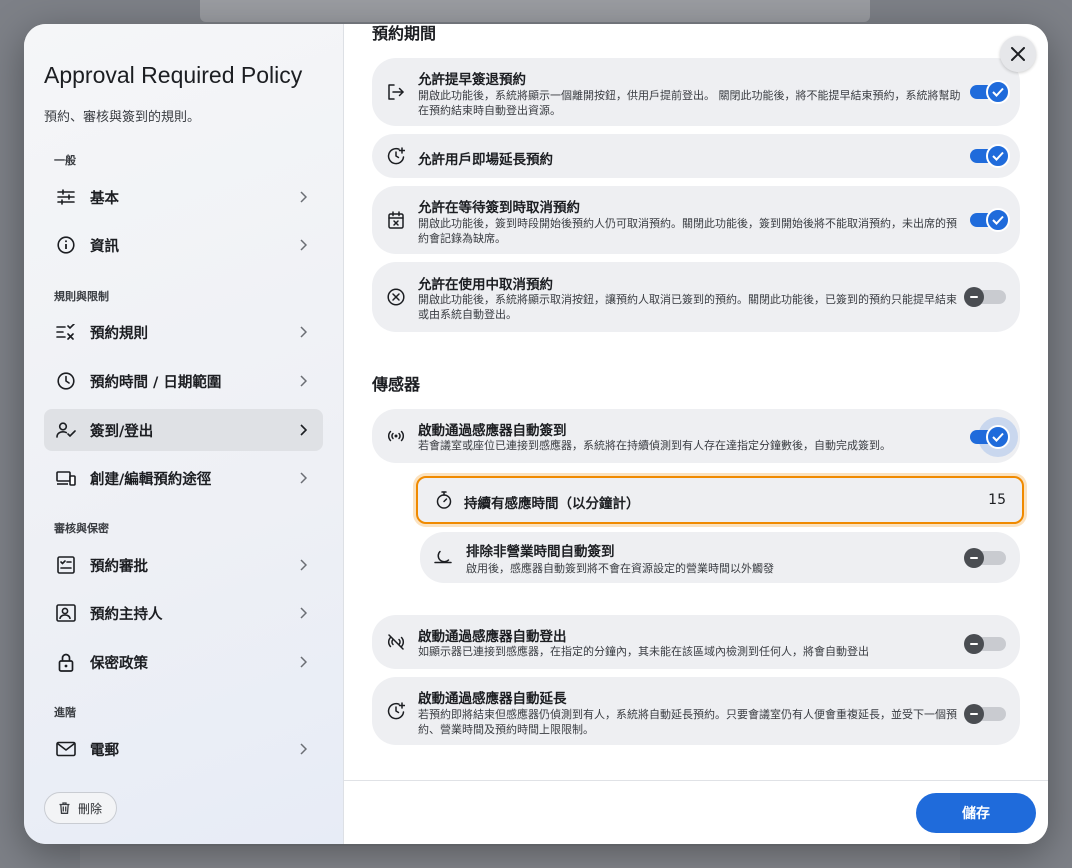 The width and height of the screenshot is (1072, 868). I want to click on approval-icon, so click(66, 565).